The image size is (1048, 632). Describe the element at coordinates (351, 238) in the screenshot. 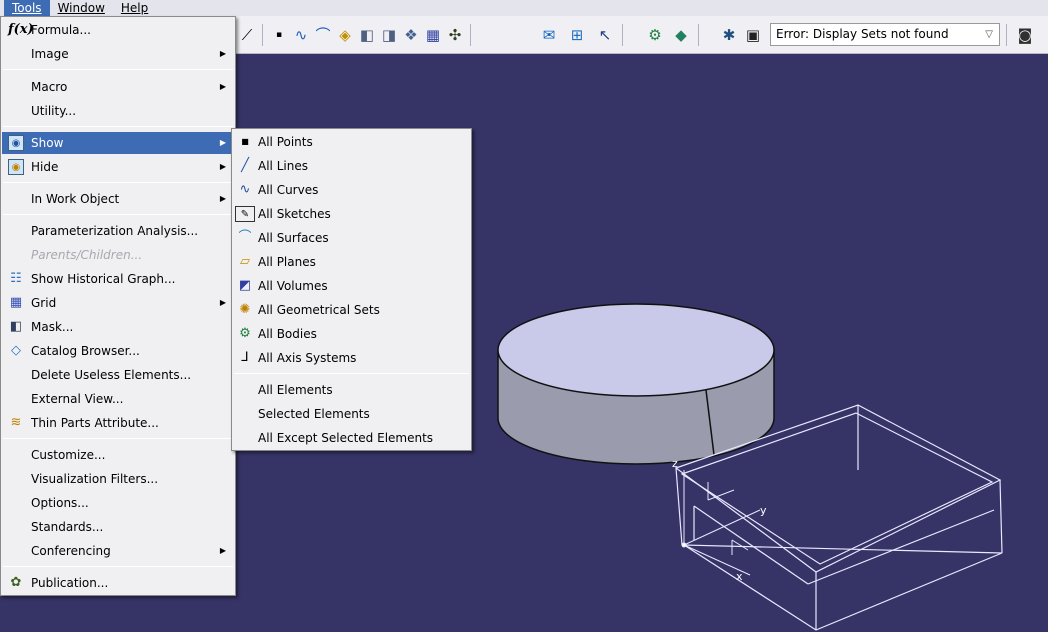

I see `submenu-item-all-surfaces: ⌒ All Surfaces` at that location.